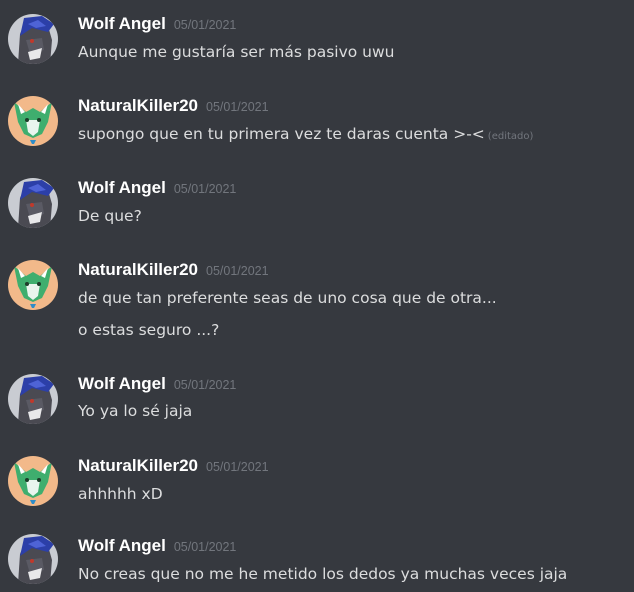 Image resolution: width=634 pixels, height=592 pixels. I want to click on message-text: Aunque me gustaría ser más pasivo uwu, so click(236, 52).